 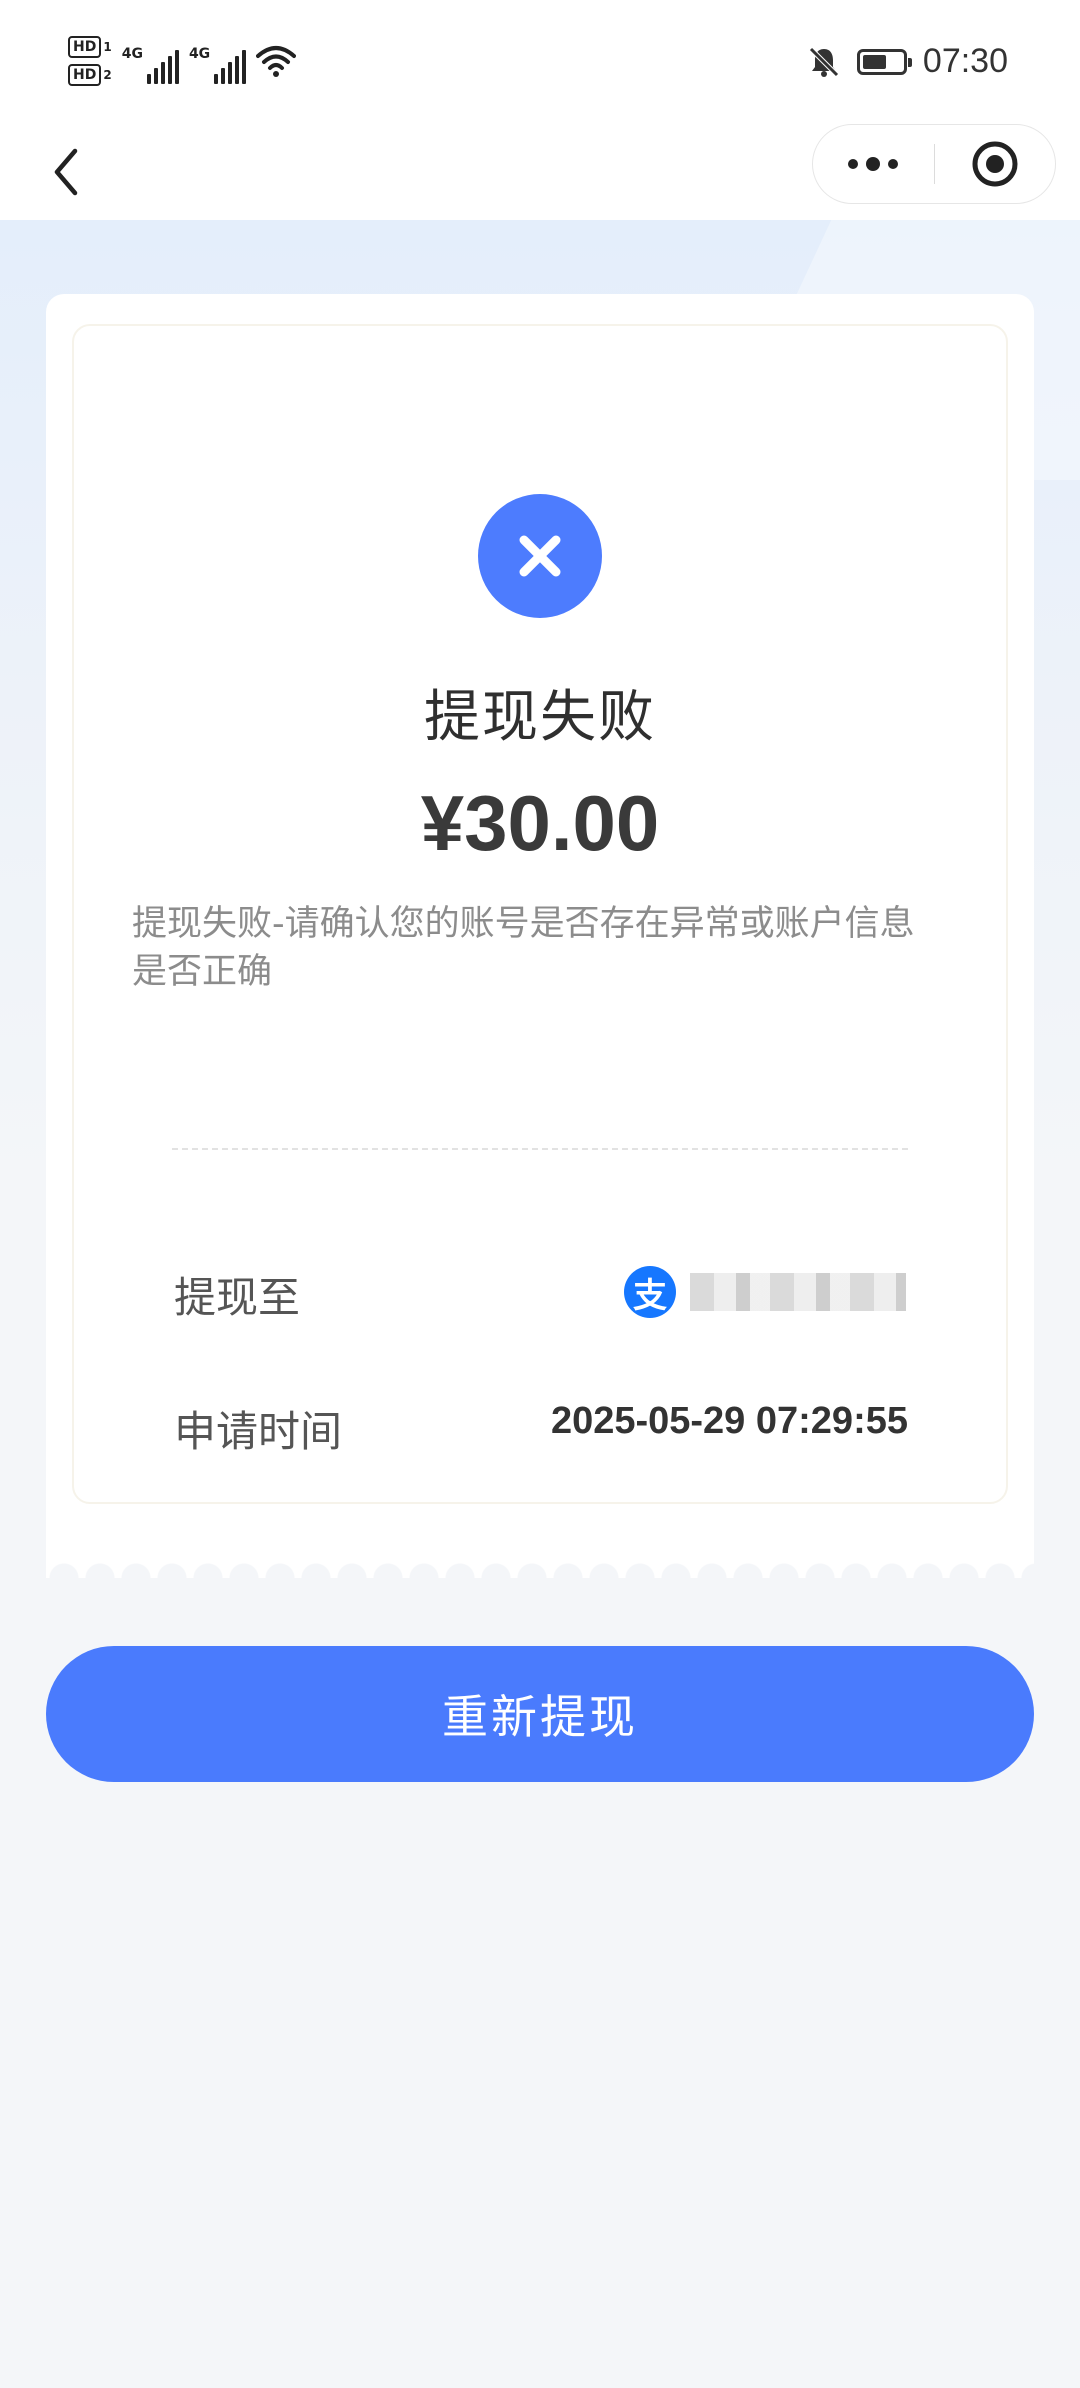 I want to click on signal-1: 4G, so click(x=150, y=61).